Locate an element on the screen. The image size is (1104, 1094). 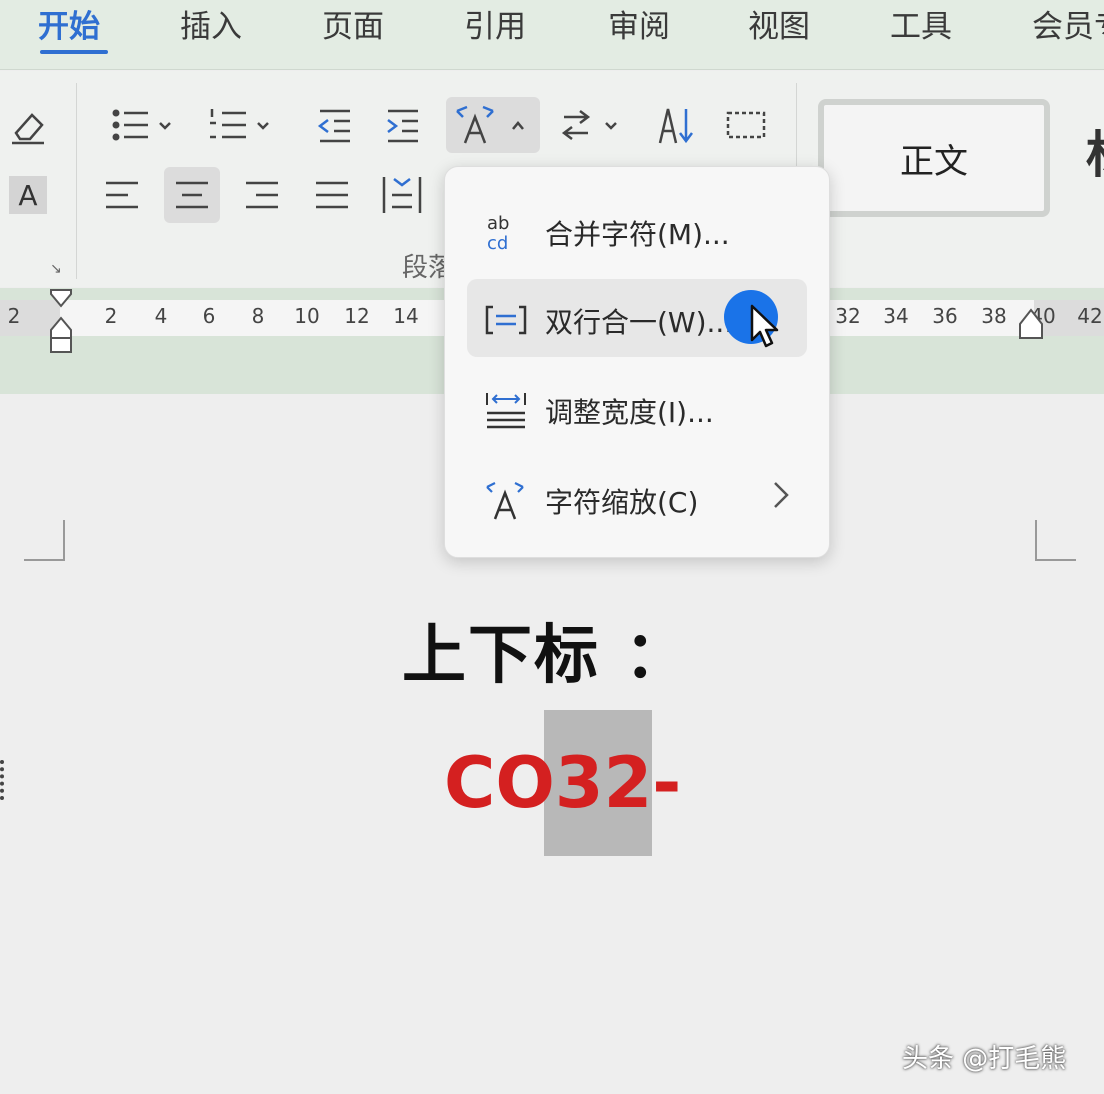
character-scale-icon is located at coordinates (506, 500).